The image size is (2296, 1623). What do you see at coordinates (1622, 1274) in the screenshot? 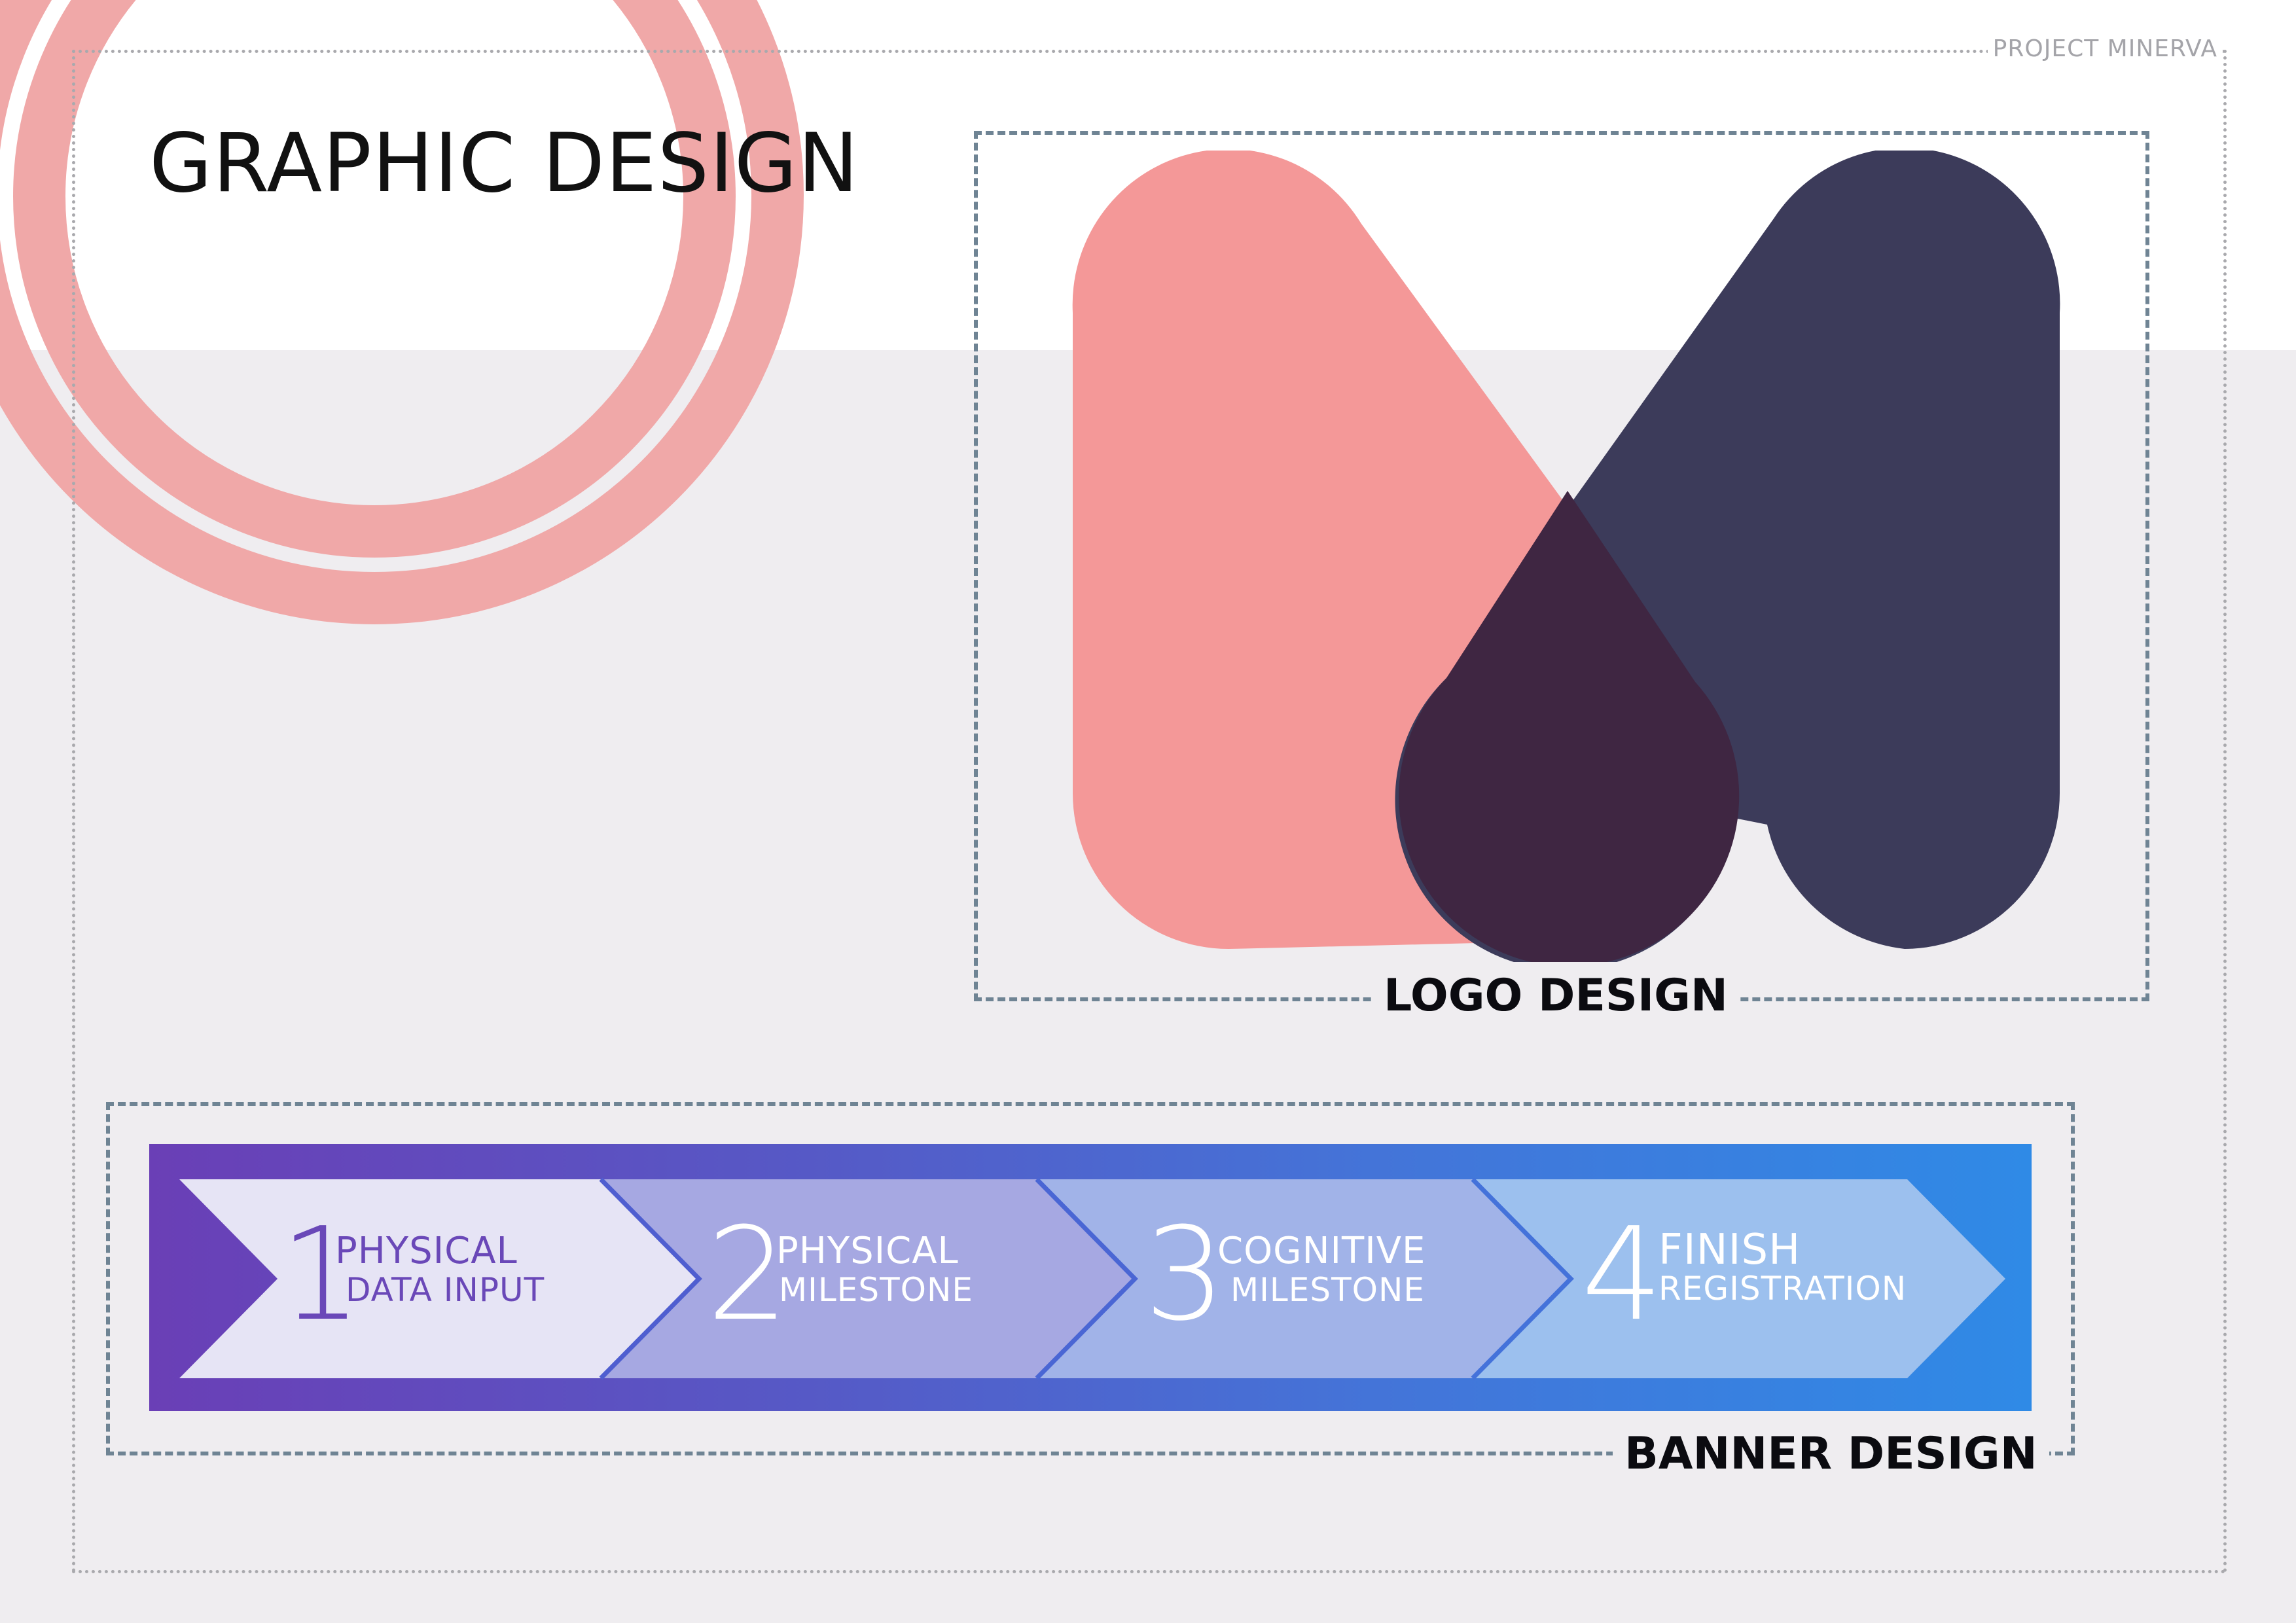
I see `step-number: 4` at bounding box center [1622, 1274].